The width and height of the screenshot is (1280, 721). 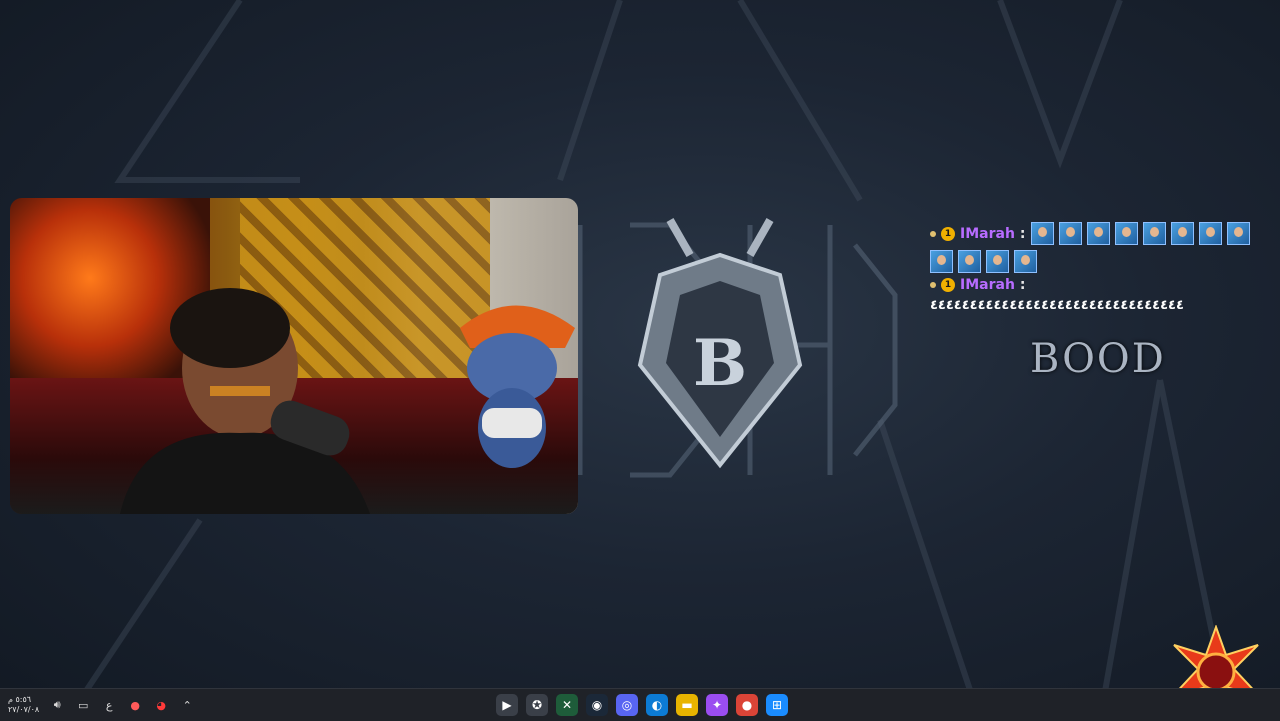 What do you see at coordinates (135, 705) in the screenshot?
I see `microphone-icon: ●` at bounding box center [135, 705].